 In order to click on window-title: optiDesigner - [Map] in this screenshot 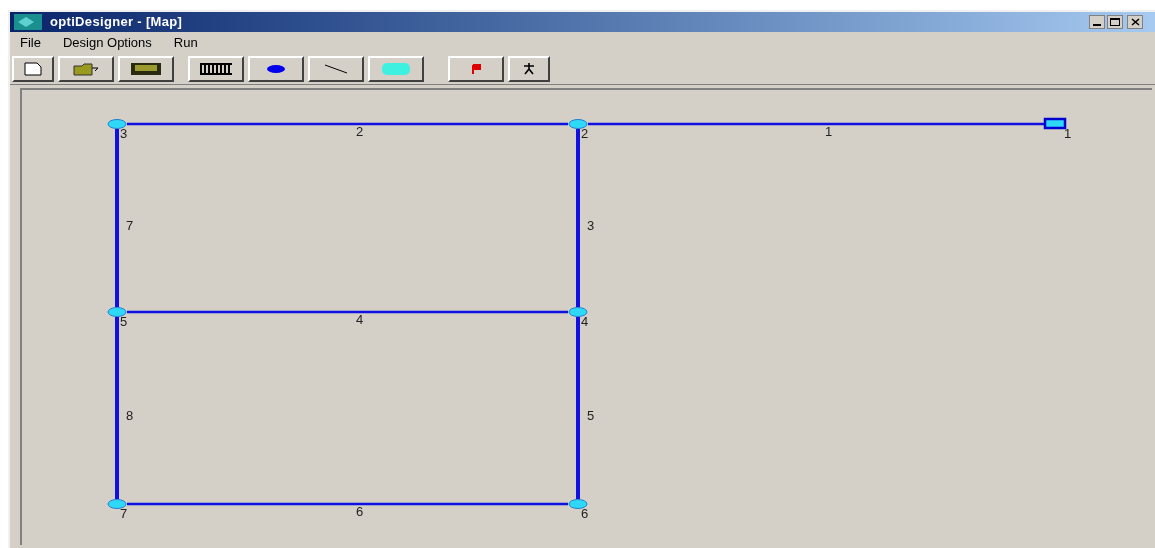, I will do `click(116, 22)`.